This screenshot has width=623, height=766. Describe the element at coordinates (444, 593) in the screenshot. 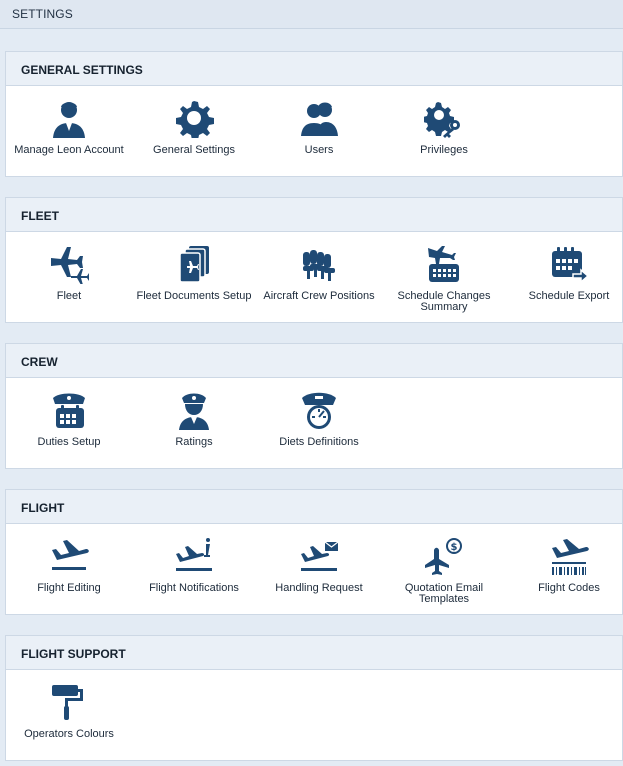

I see `tile-label: Quotation Email Templates` at that location.